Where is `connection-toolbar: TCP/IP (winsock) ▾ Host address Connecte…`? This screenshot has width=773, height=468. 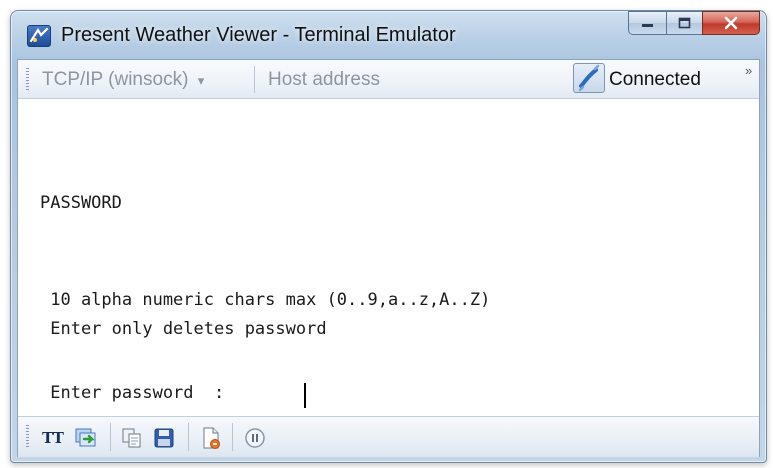 connection-toolbar: TCP/IP (winsock) ▾ Host address Connecte… is located at coordinates (388, 79).